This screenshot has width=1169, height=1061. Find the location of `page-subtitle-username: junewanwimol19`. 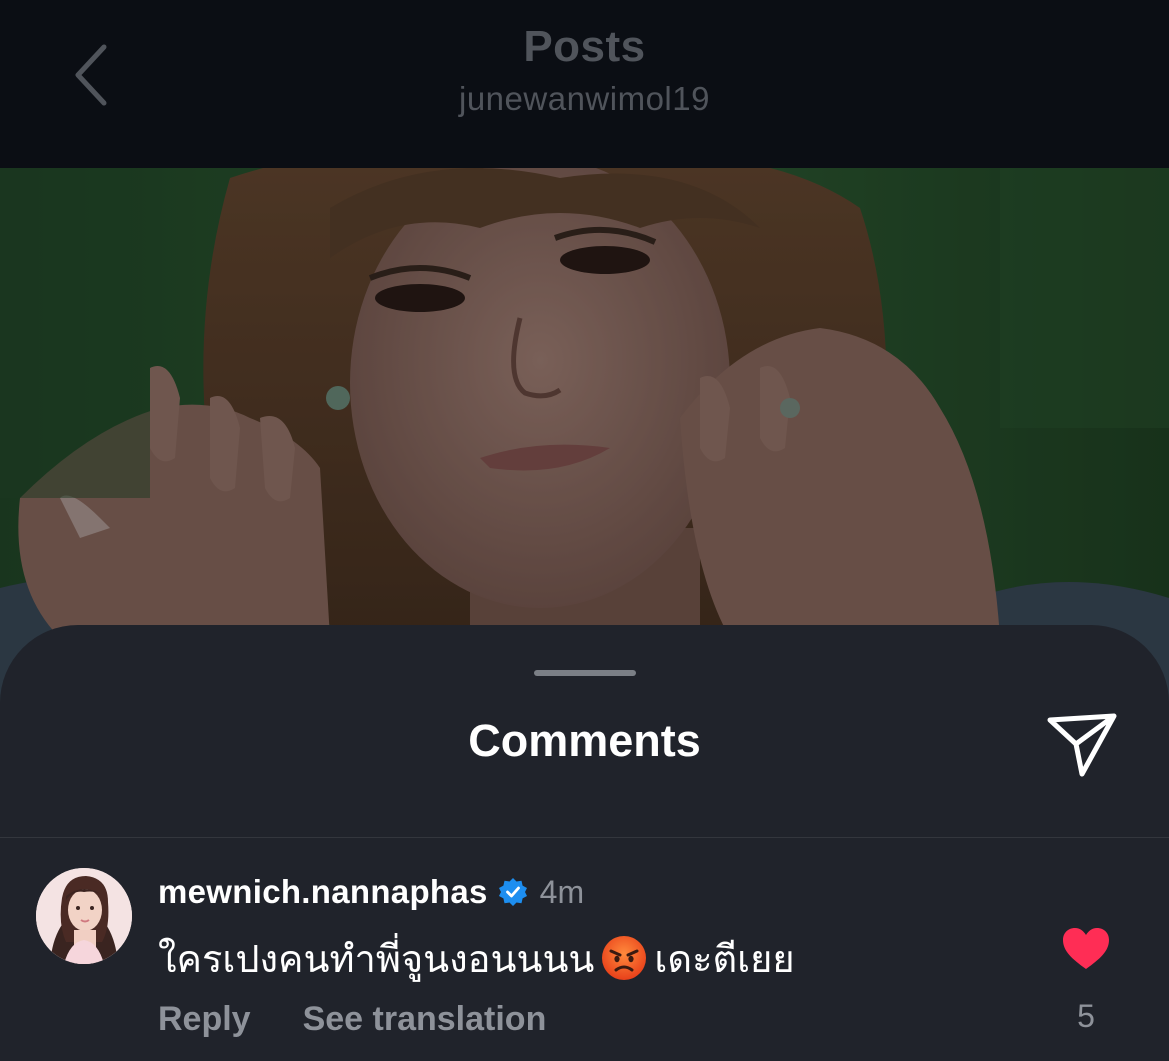

page-subtitle-username: junewanwimol19 is located at coordinates (584, 99).